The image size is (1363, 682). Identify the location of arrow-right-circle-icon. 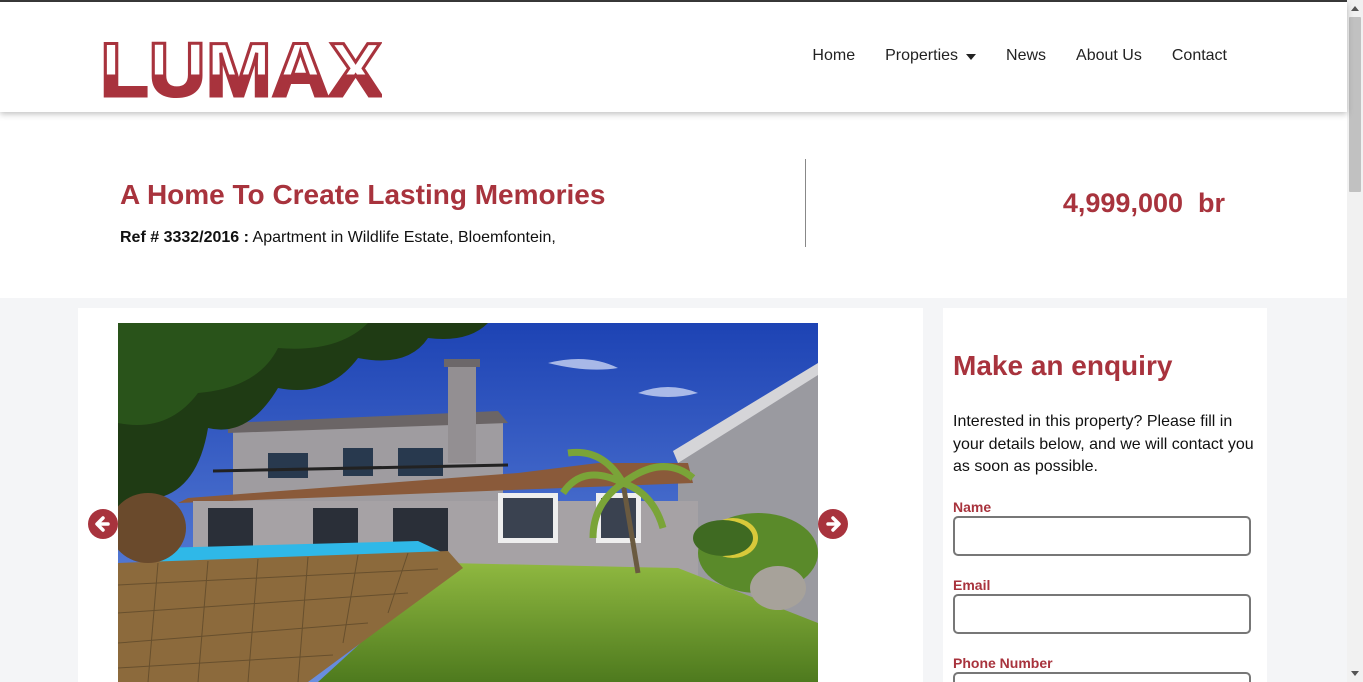
(833, 524).